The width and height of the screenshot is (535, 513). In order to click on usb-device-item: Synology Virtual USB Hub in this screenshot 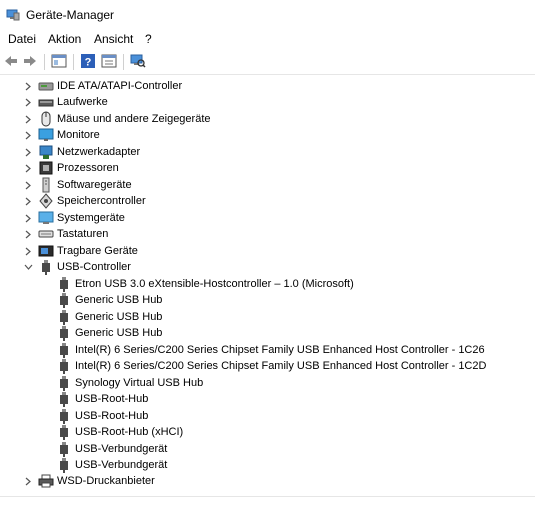, I will do `click(267, 383)`.